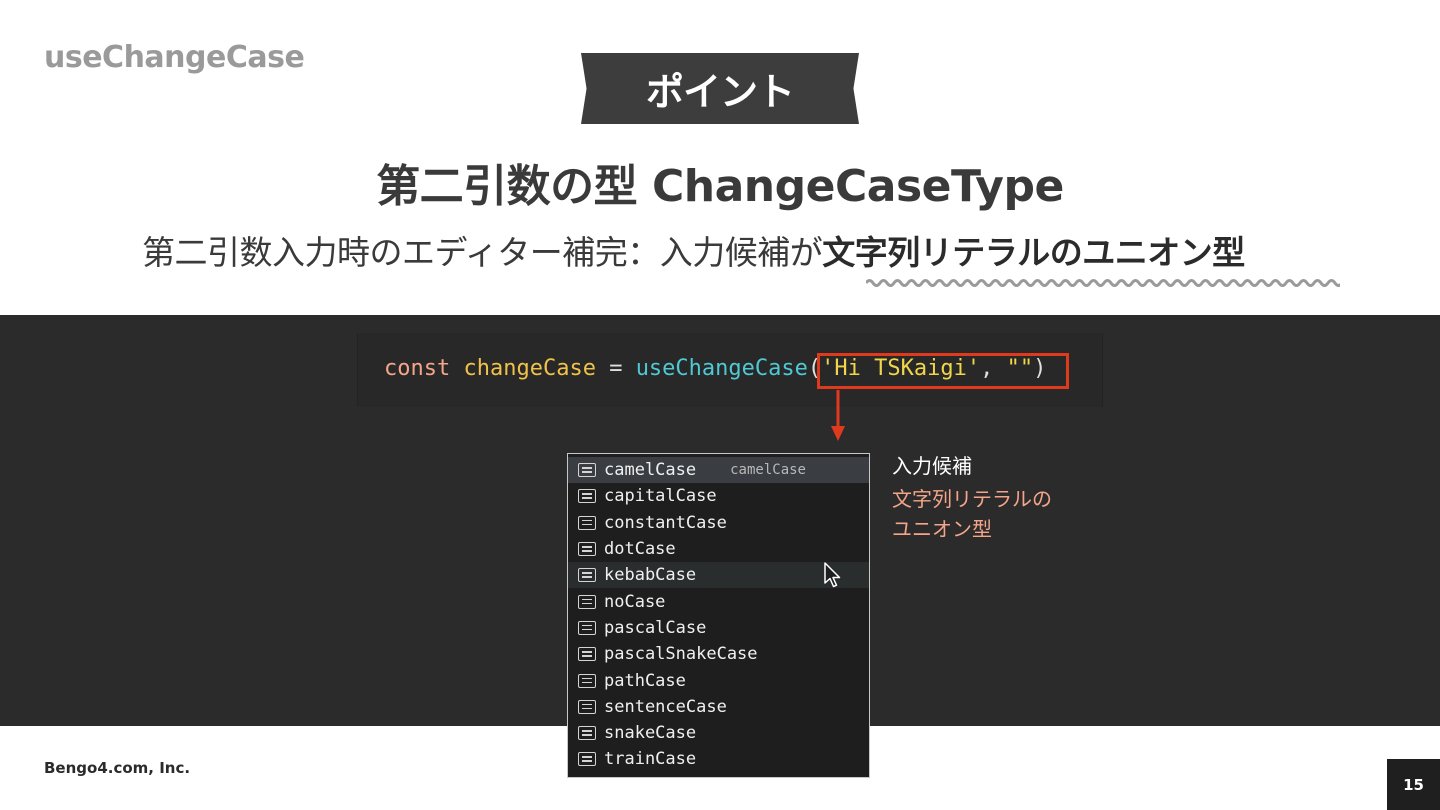 This screenshot has height=810, width=1440. I want to click on subheading-emphasis: 文字列リテラルのユニオン型, so click(1033, 252).